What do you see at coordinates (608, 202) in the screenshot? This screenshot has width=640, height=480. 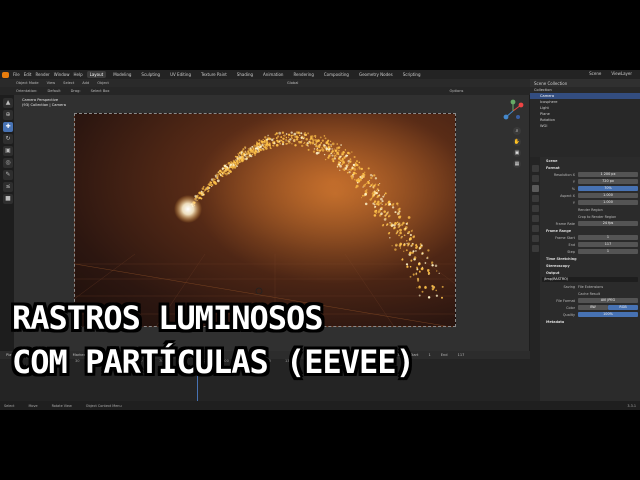 I see `aspect-y-field: 1.000` at bounding box center [608, 202].